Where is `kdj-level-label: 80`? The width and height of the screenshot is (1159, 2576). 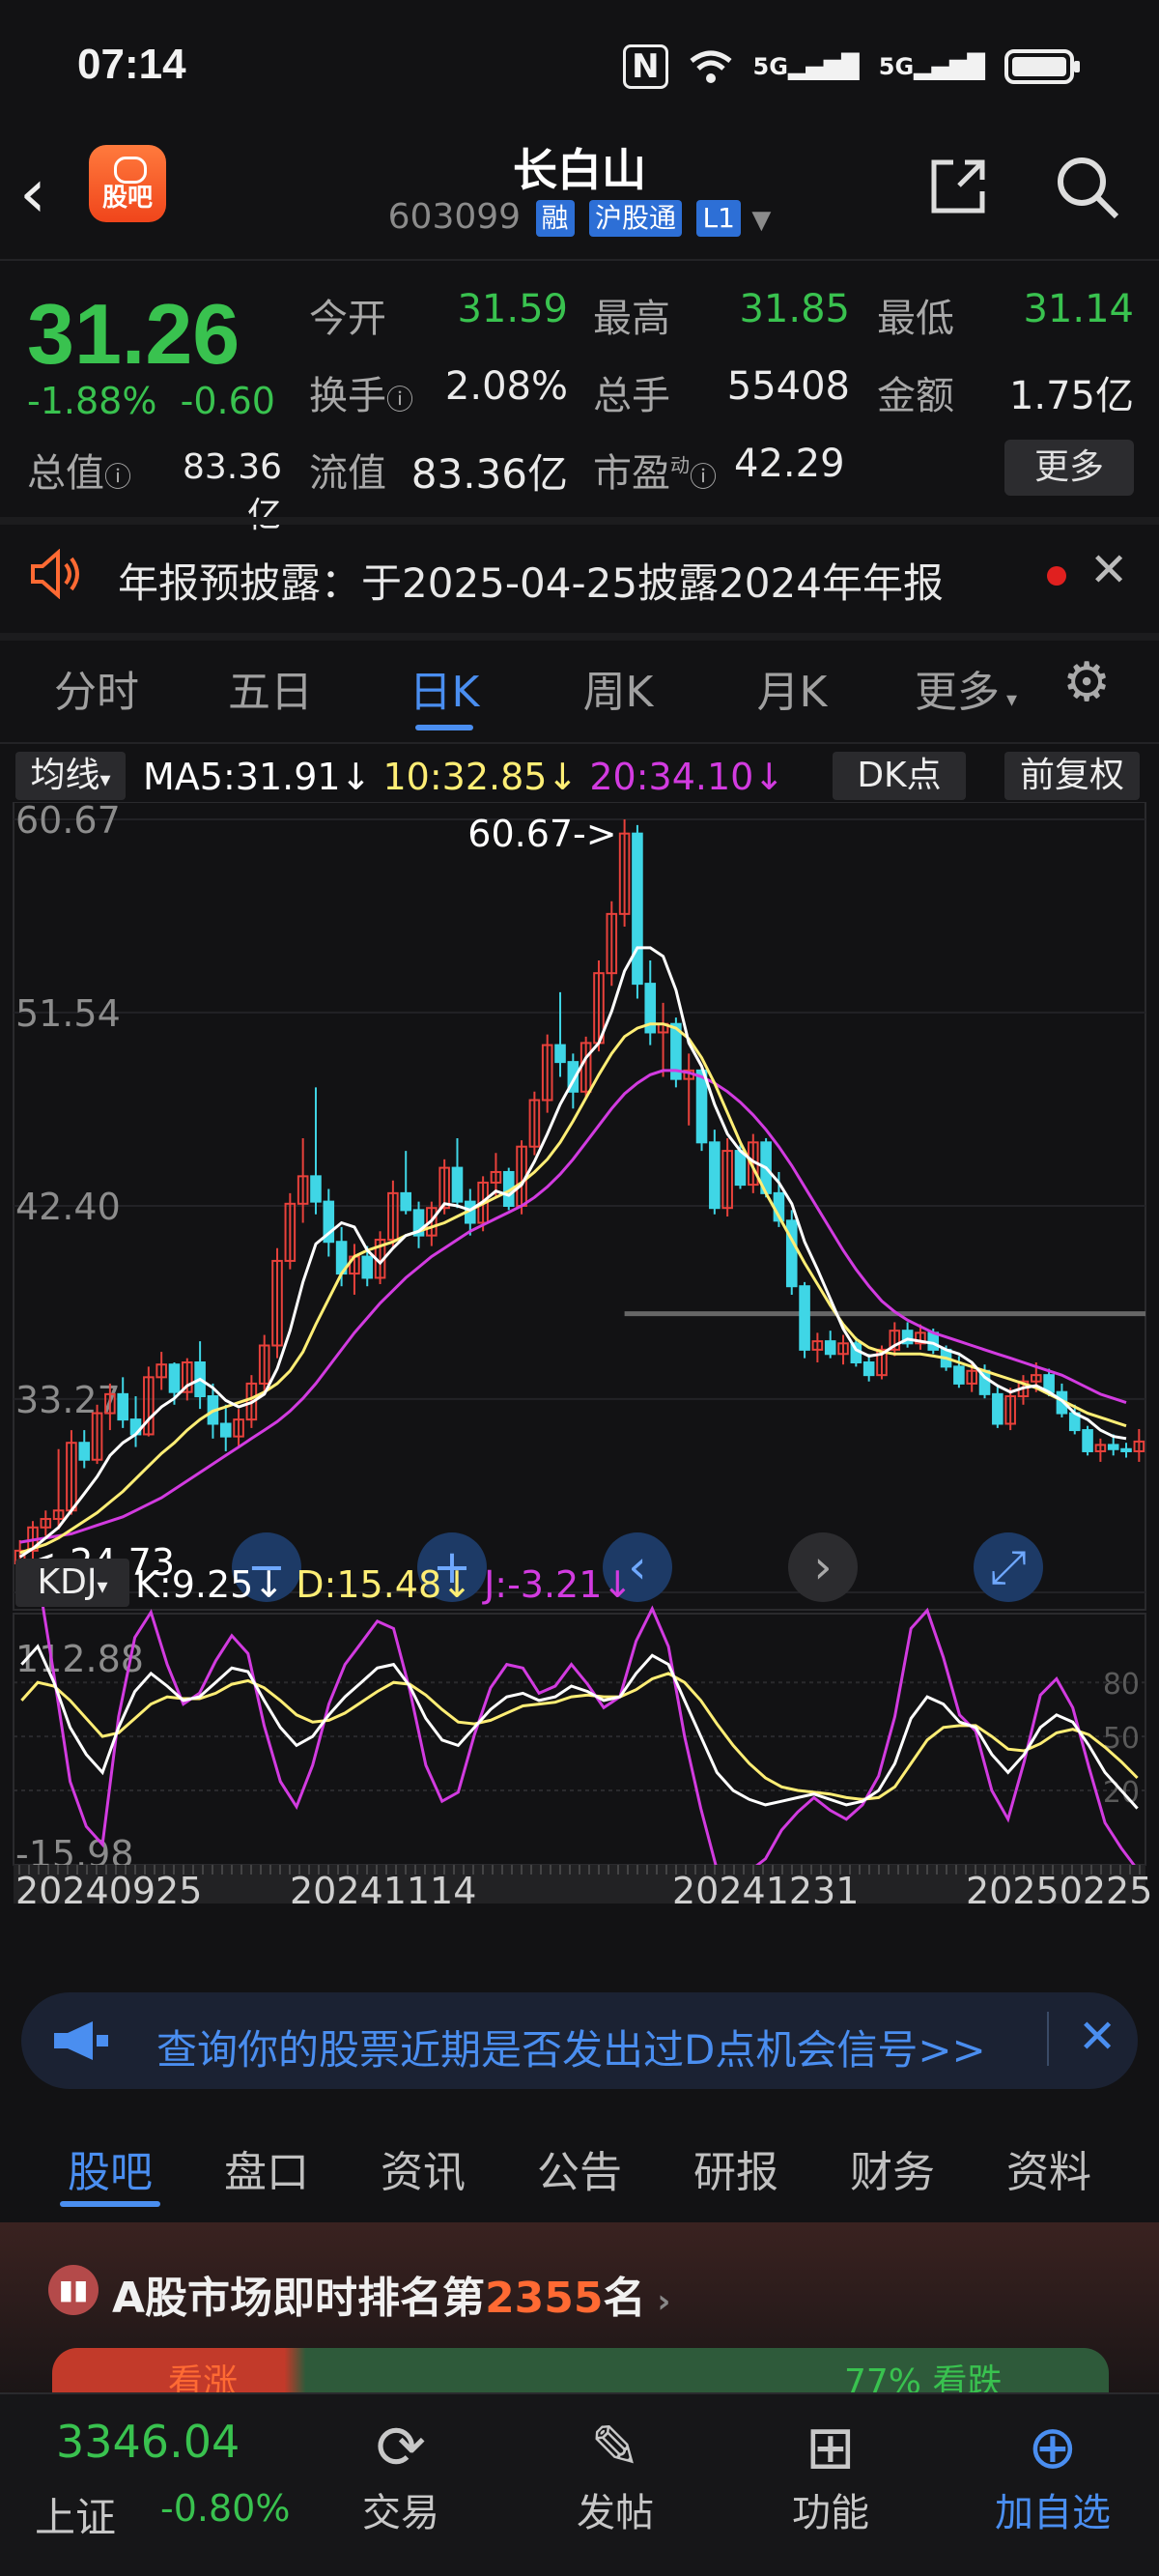
kdj-level-label: 80 is located at coordinates (1121, 1685).